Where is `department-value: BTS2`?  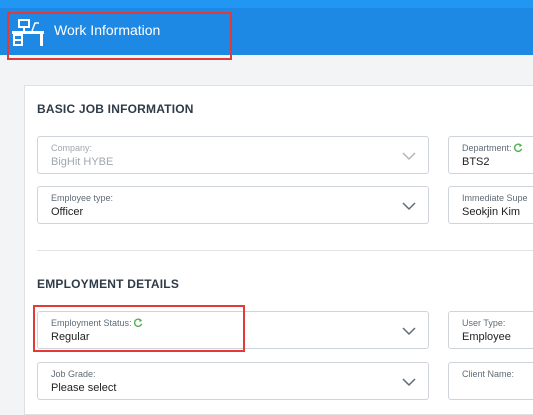
department-value: BTS2 is located at coordinates (476, 162).